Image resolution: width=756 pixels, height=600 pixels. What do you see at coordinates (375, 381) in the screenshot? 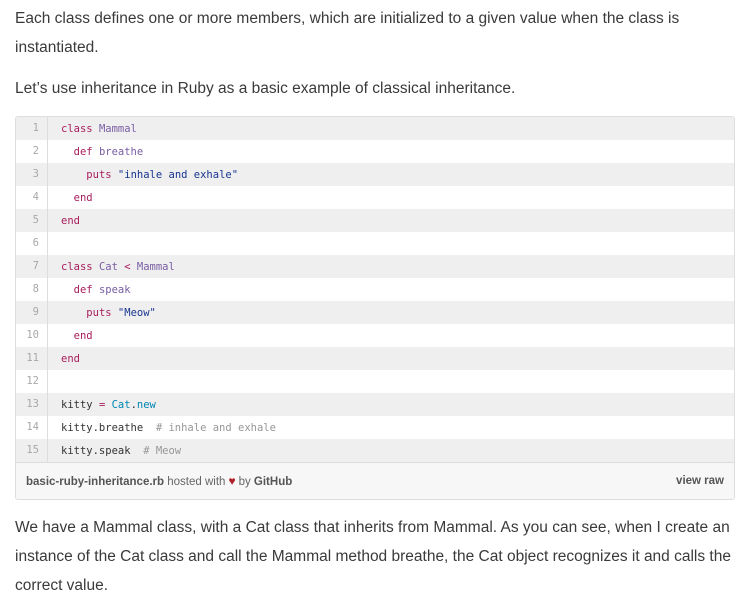
I see `code-line: 12` at bounding box center [375, 381].